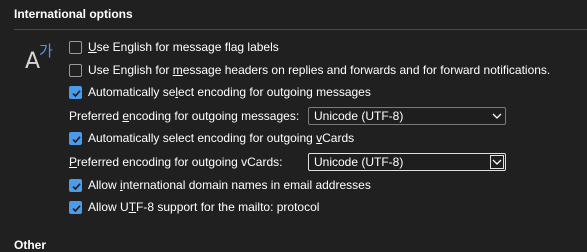 The width and height of the screenshot is (587, 252). What do you see at coordinates (32, 61) in the screenshot?
I see `svg-text: A` at bounding box center [32, 61].